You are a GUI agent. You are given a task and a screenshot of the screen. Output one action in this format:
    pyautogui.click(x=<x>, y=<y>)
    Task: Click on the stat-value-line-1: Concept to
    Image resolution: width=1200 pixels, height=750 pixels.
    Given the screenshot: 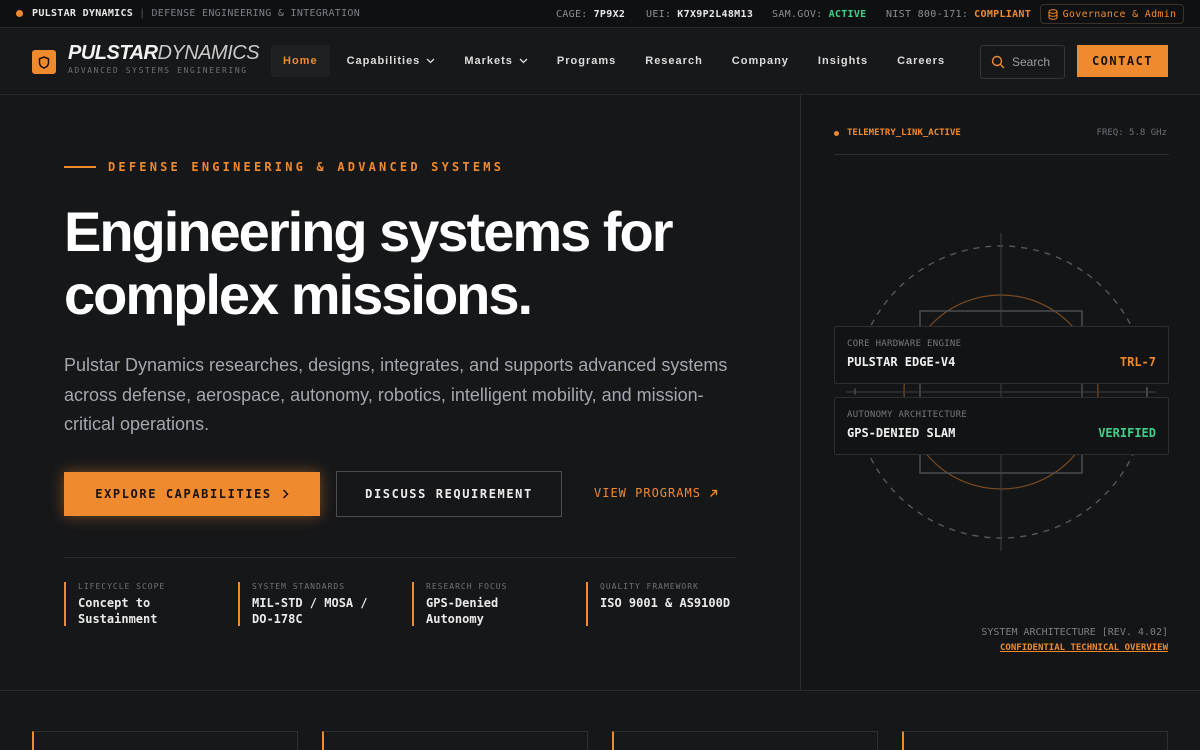 What is the action you would take?
    pyautogui.click(x=114, y=603)
    